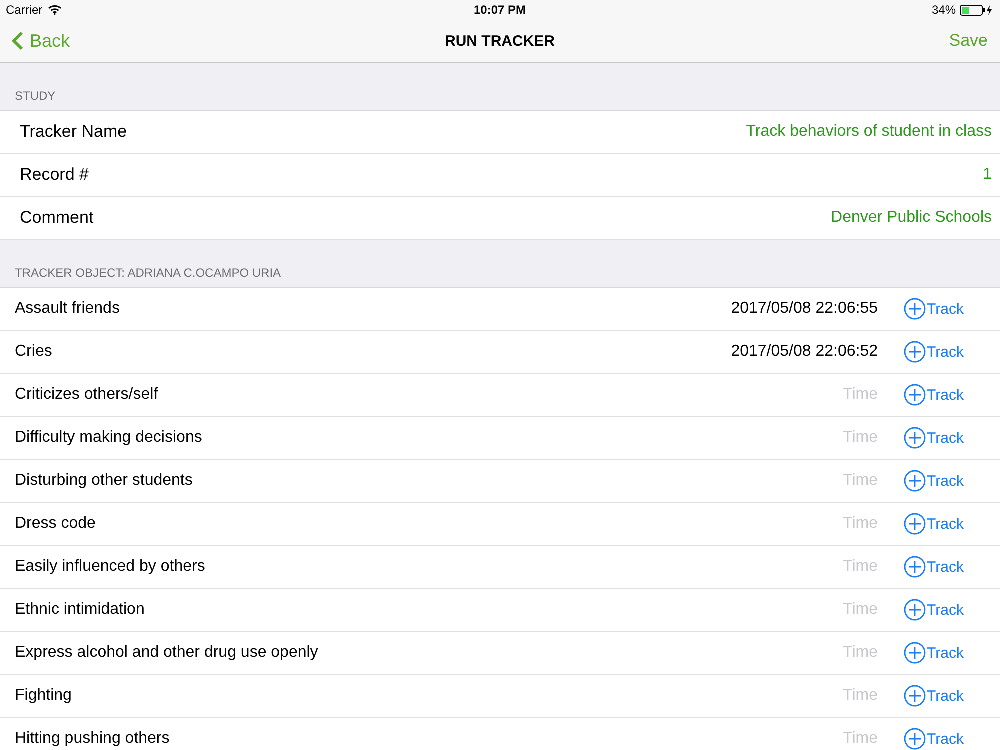 The height and width of the screenshot is (750, 1000). I want to click on behavior-label: Criticizes others/self, so click(87, 395).